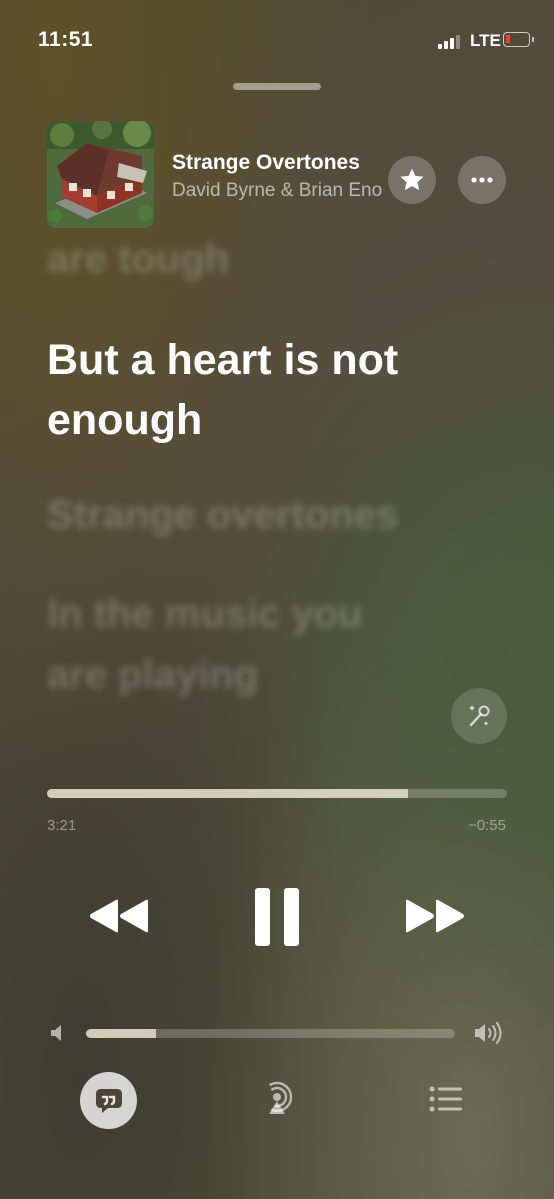  I want to click on previous-track-button, so click(119, 918).